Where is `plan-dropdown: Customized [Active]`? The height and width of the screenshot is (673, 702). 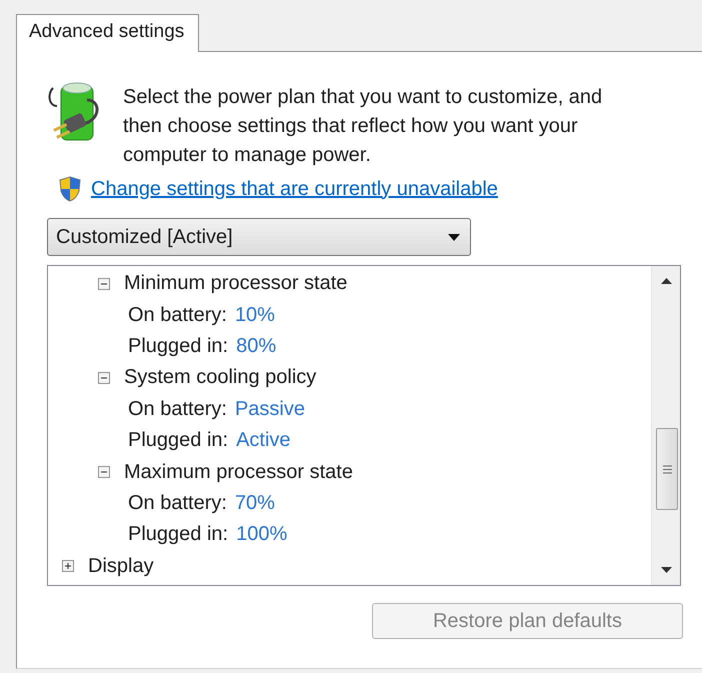
plan-dropdown: Customized [Active] is located at coordinates (259, 237).